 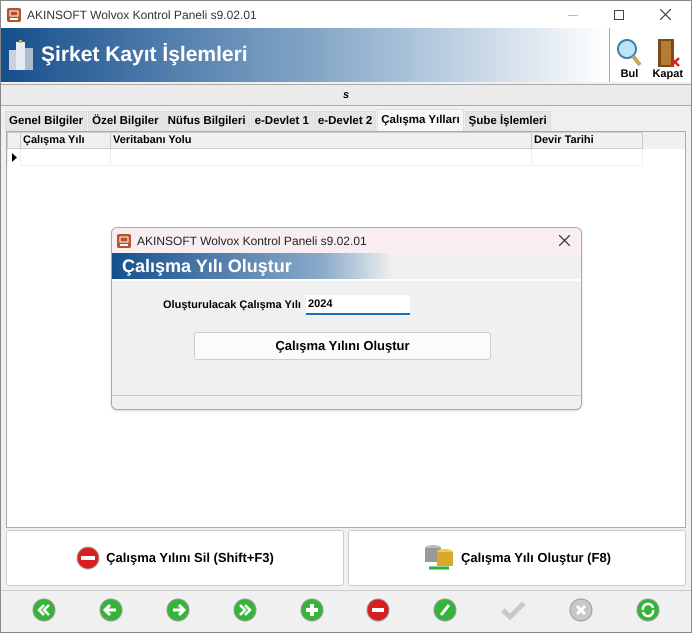 What do you see at coordinates (232, 305) in the screenshot?
I see `field-label: Oluşturulacak Çalışma Yılı` at bounding box center [232, 305].